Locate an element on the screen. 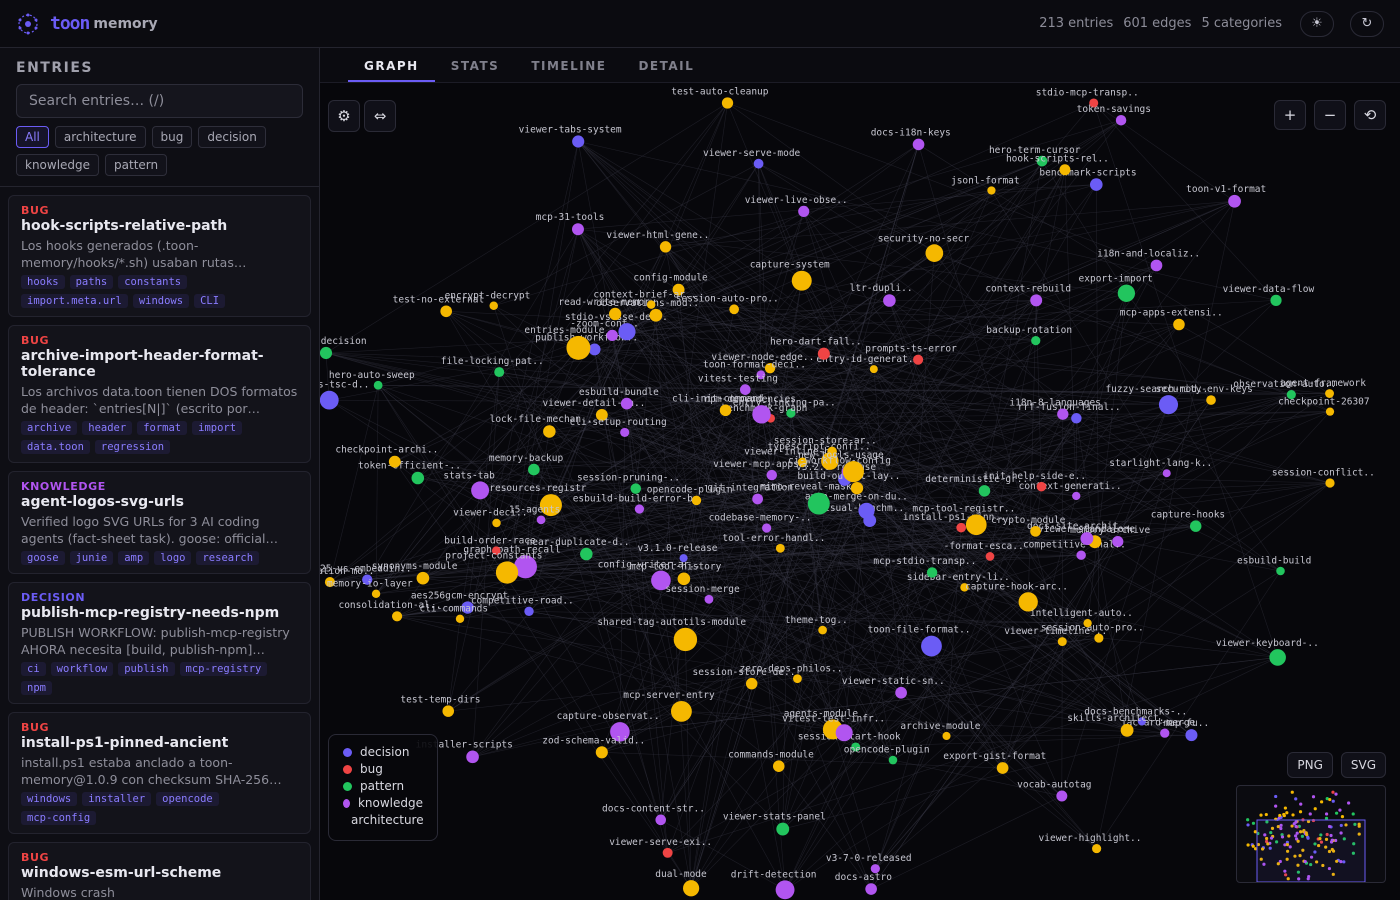  graph-node: capture-system is located at coordinates (790, 275).